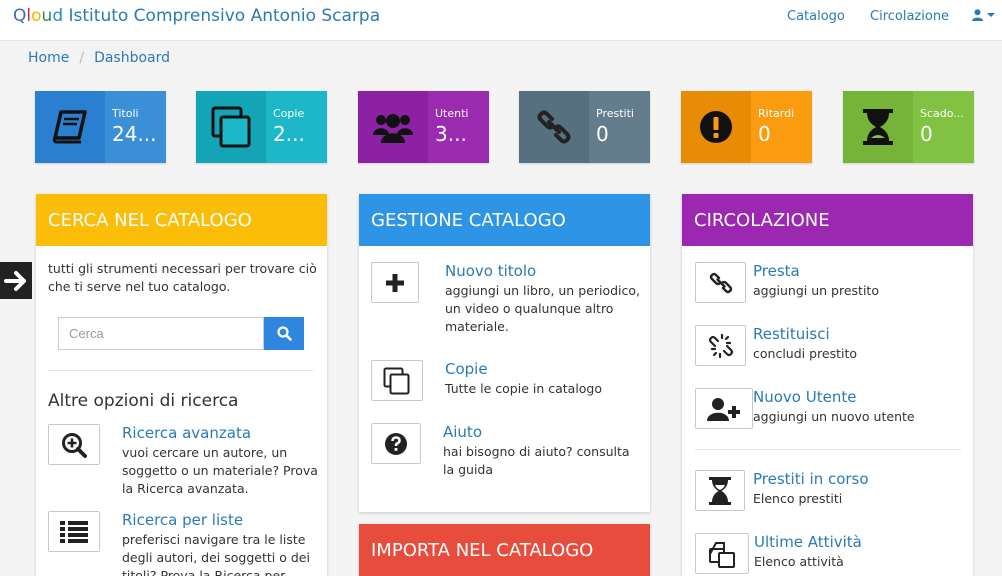 The height and width of the screenshot is (576, 1002). Describe the element at coordinates (70, 127) in the screenshot. I see `book-icon` at that location.